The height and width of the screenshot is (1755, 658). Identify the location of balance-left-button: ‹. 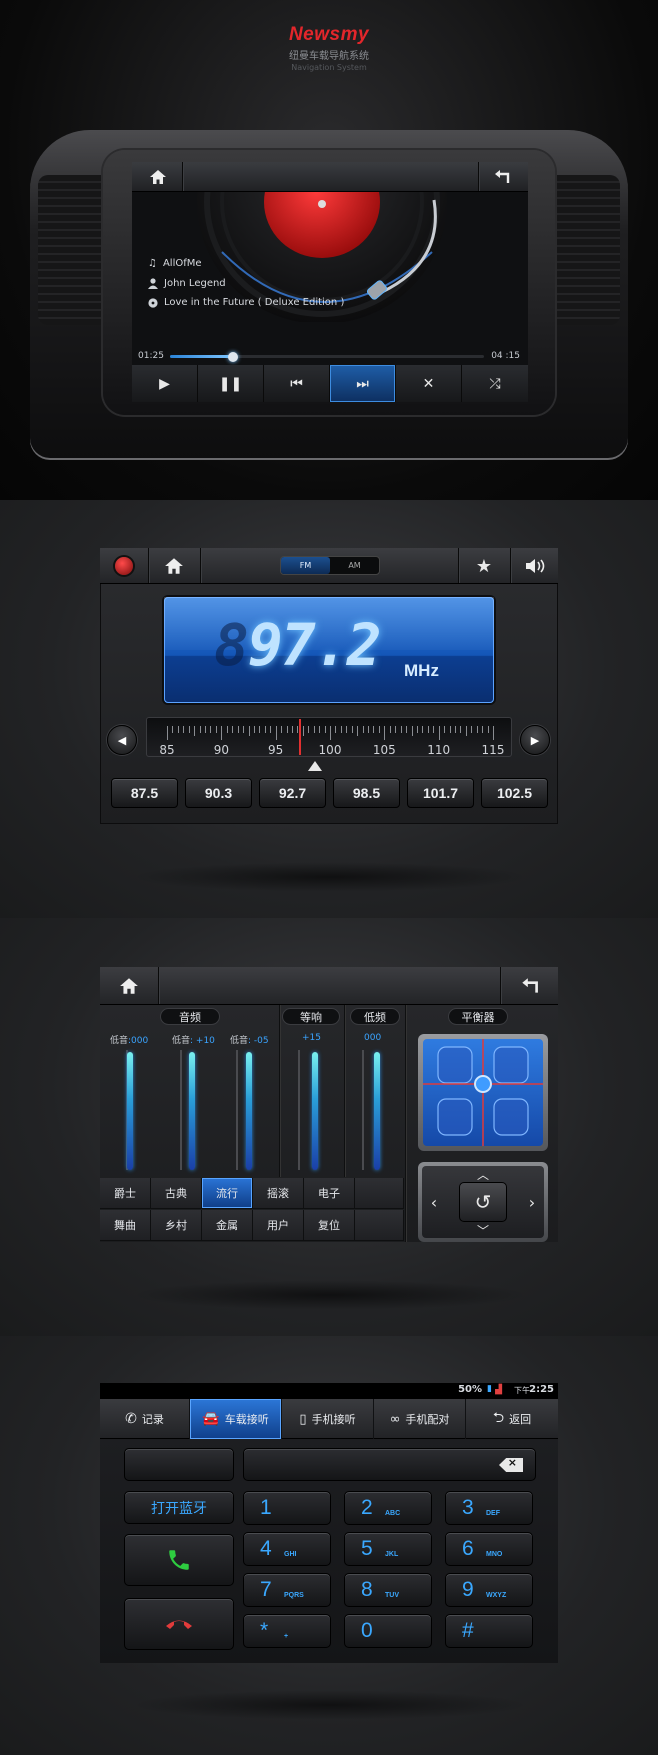
(434, 1202).